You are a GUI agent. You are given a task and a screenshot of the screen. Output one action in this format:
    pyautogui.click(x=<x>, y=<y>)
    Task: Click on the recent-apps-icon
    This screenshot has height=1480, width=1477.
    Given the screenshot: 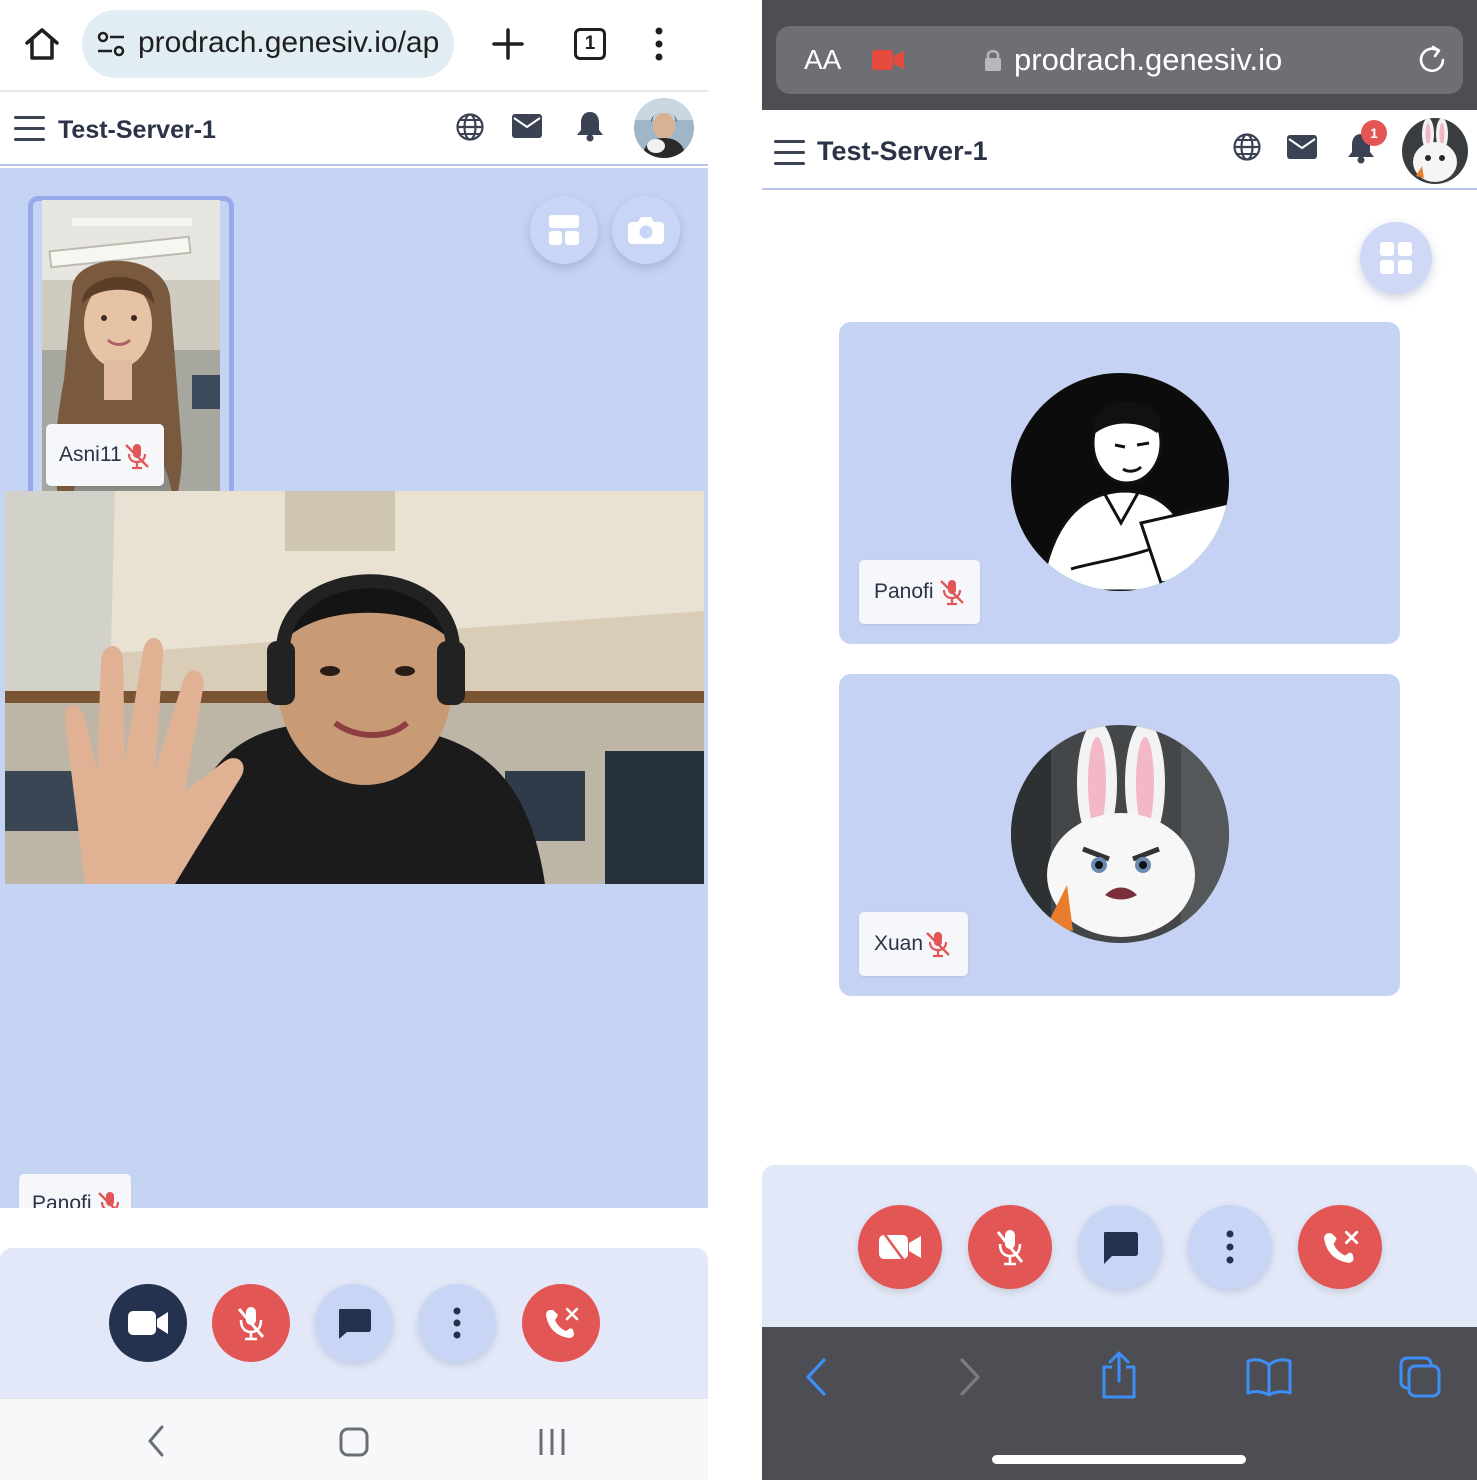 What is the action you would take?
    pyautogui.click(x=552, y=1442)
    